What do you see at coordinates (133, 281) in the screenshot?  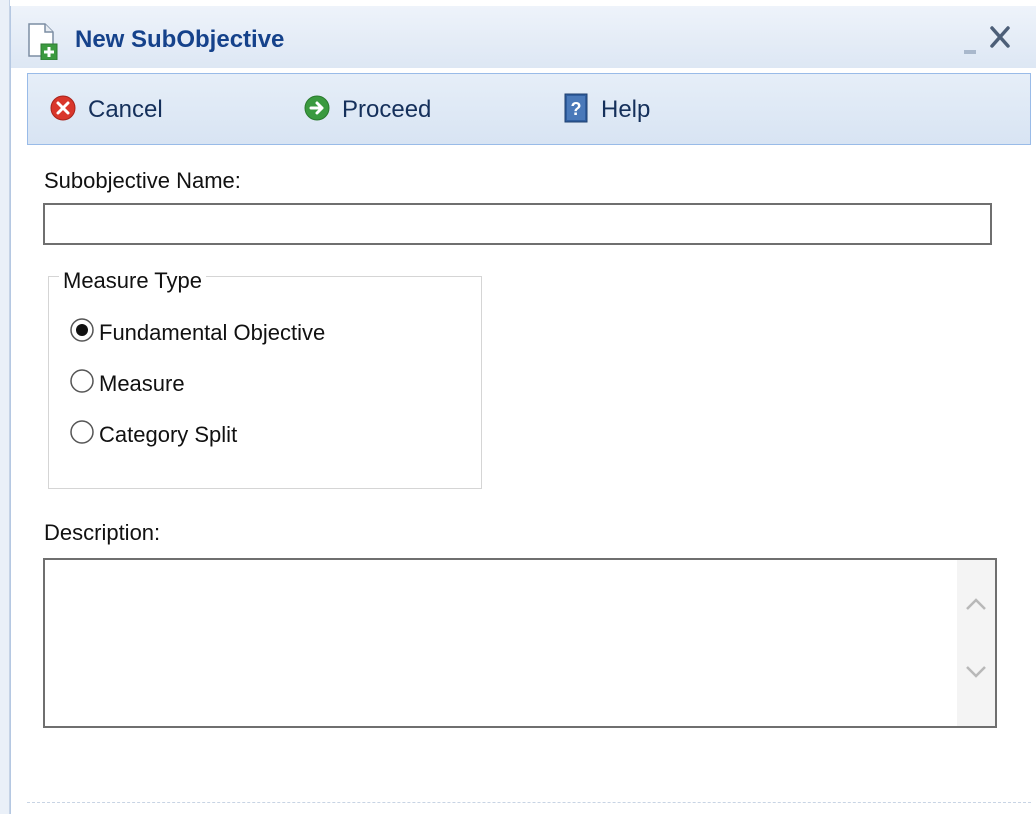 I see `measure-type-legend: Measure Type` at bounding box center [133, 281].